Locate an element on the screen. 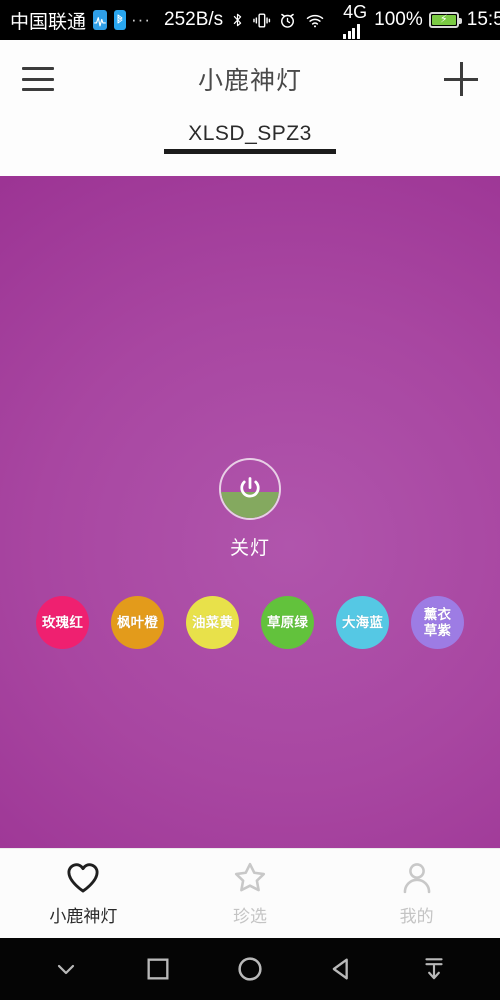  wifi-icon is located at coordinates (315, 20).